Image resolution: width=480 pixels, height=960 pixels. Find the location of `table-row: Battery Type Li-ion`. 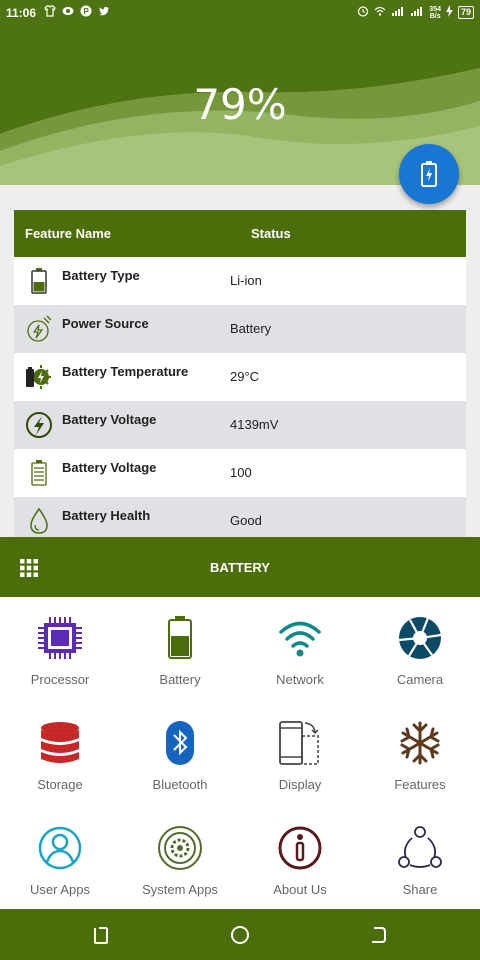

table-row: Battery Type Li-ion is located at coordinates (240, 281).